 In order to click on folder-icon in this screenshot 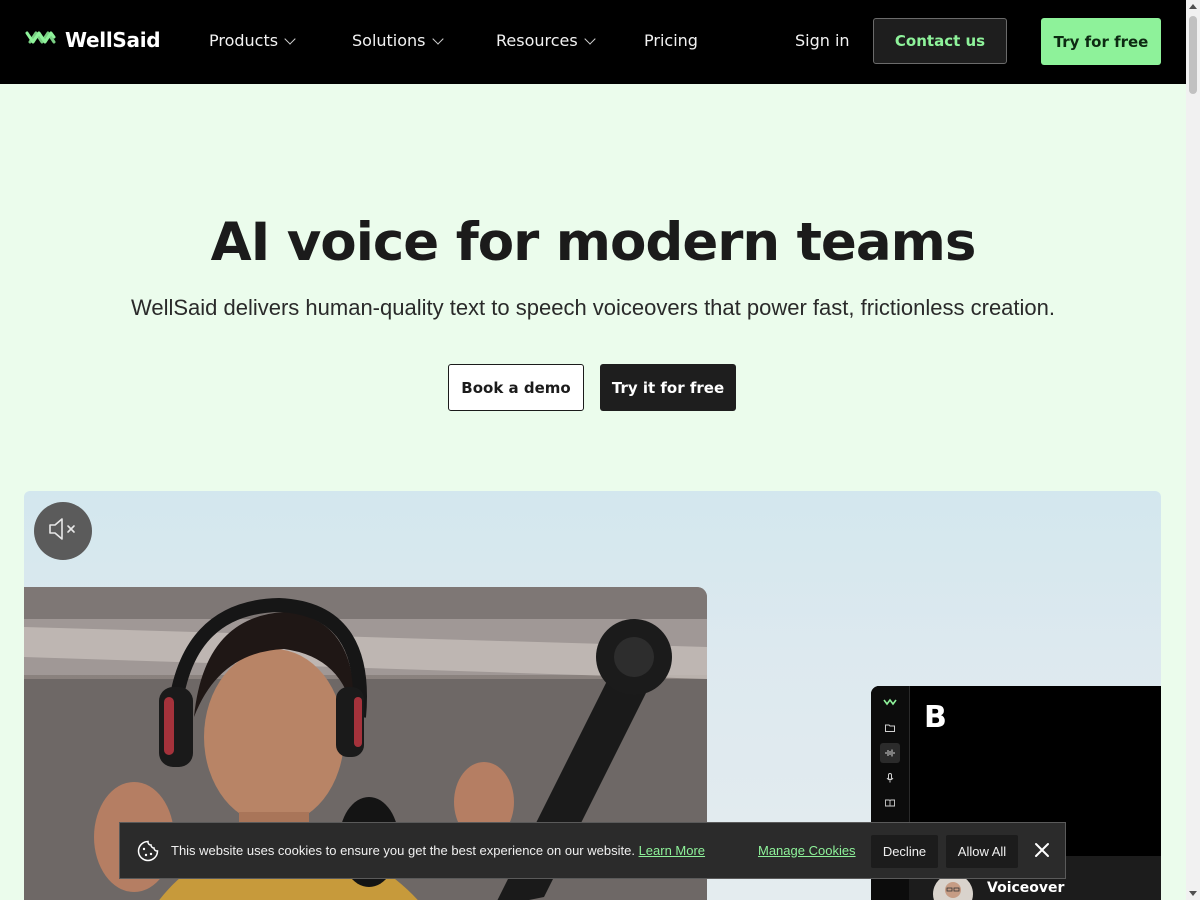, I will do `click(890, 728)`.